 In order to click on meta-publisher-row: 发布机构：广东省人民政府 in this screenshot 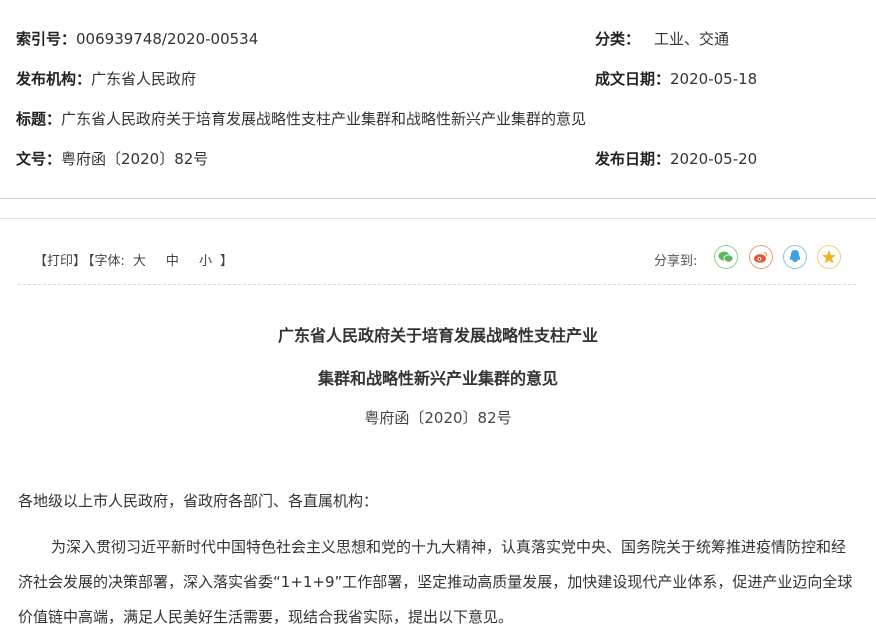, I will do `click(106, 79)`.